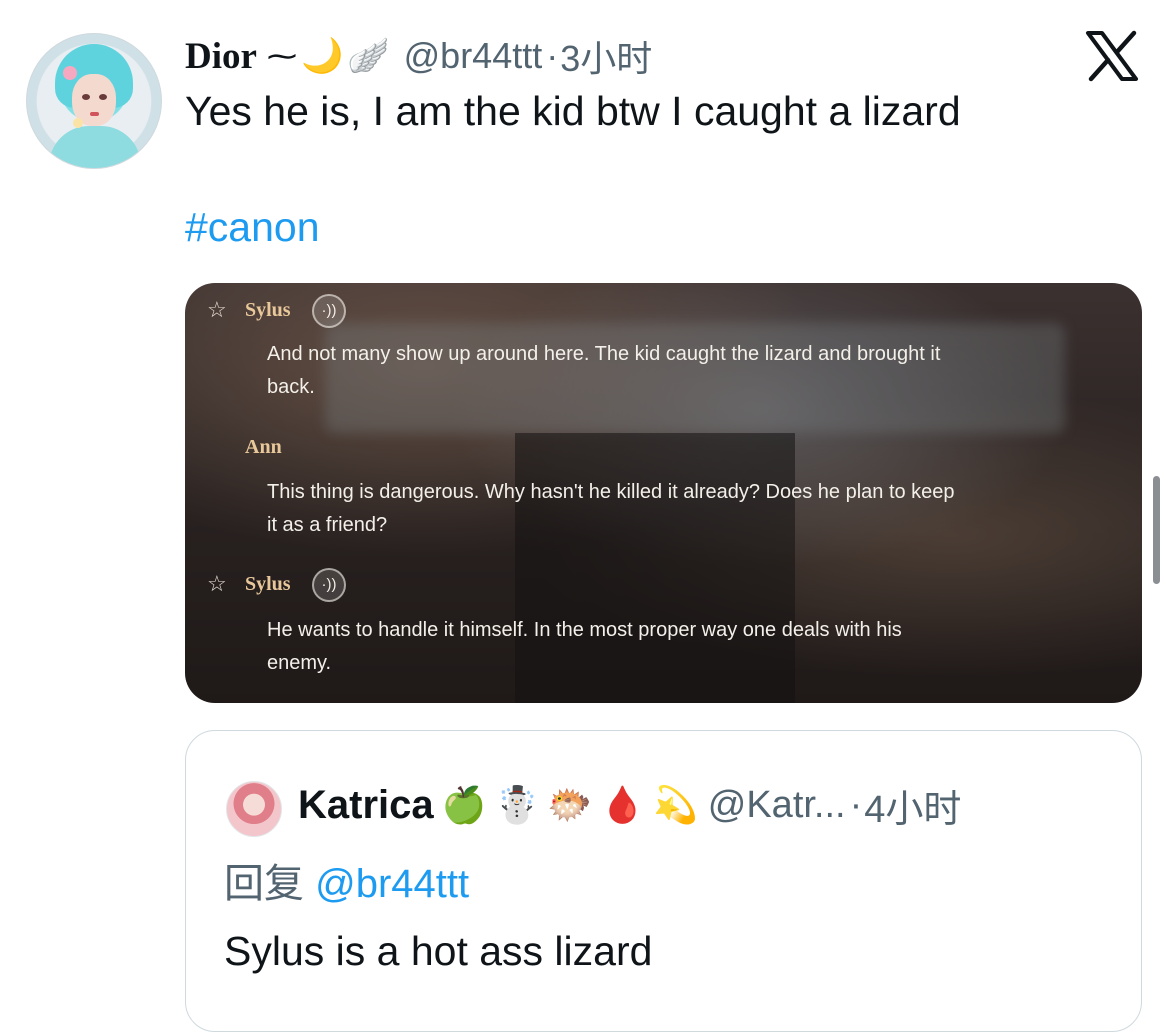 Image resolution: width=1170 pixels, height=1032 pixels. I want to click on blowfish-emoji: 🐡, so click(570, 804).